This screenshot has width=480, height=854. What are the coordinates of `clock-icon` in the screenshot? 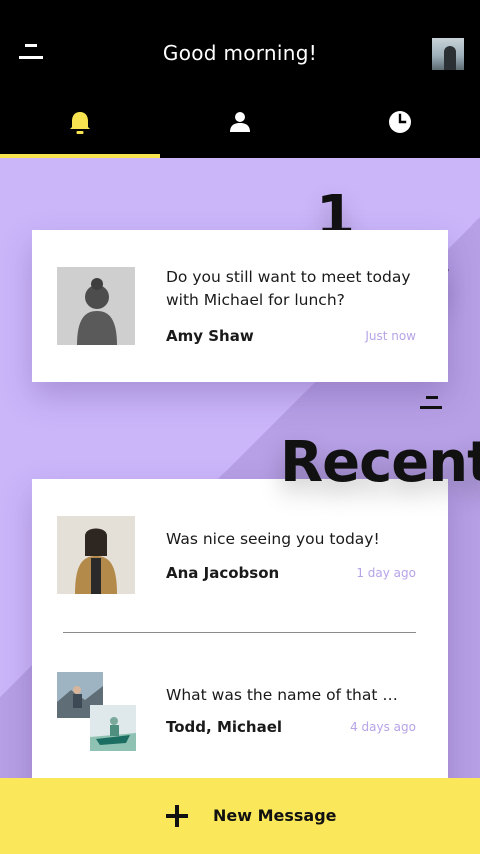 It's located at (400, 122).